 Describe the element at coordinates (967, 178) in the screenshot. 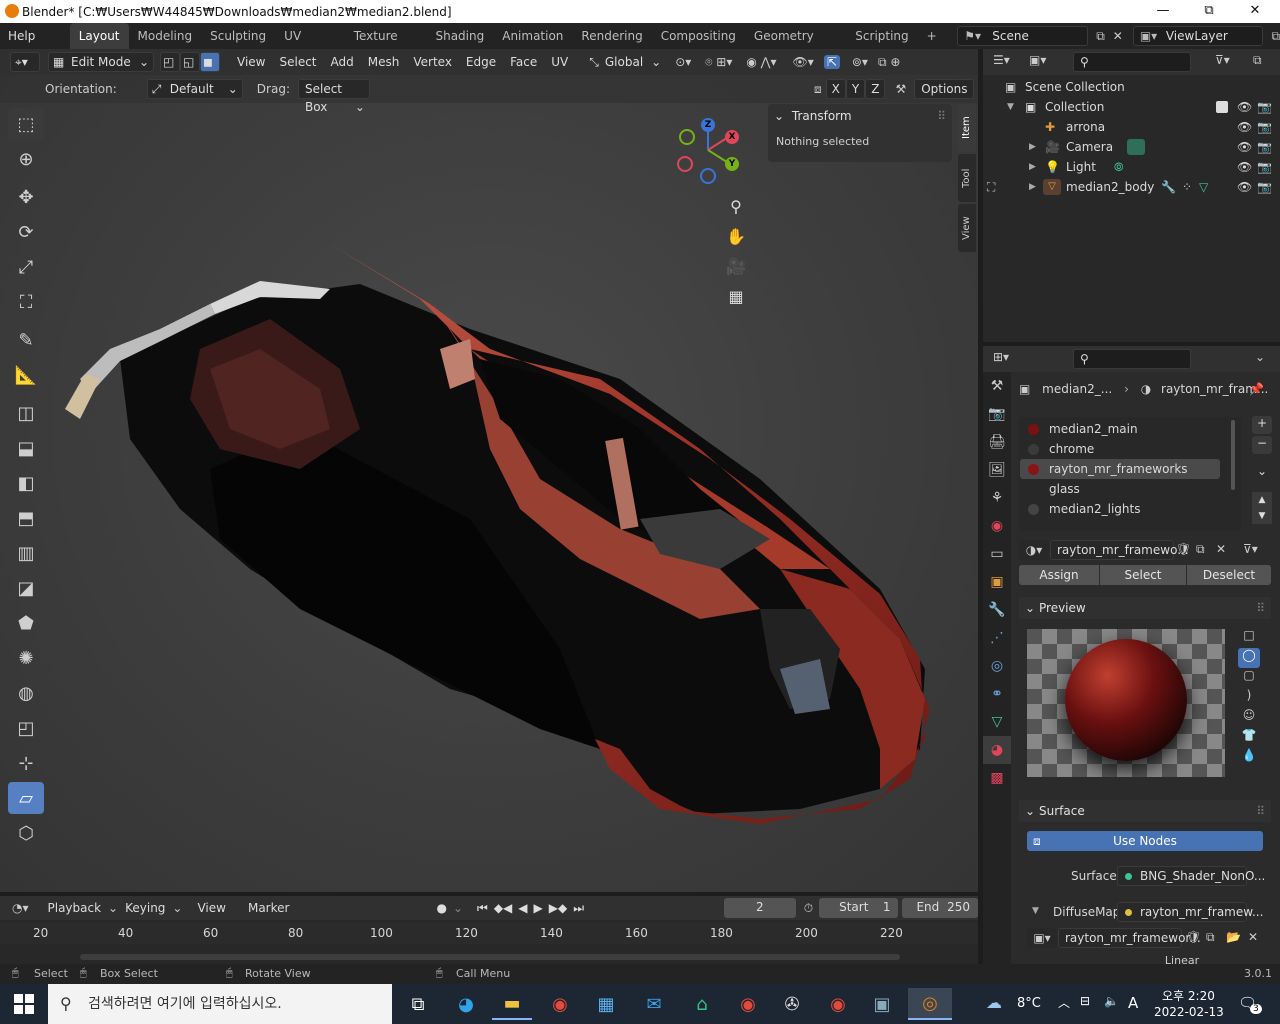

I see `tab-tool: Tool` at that location.